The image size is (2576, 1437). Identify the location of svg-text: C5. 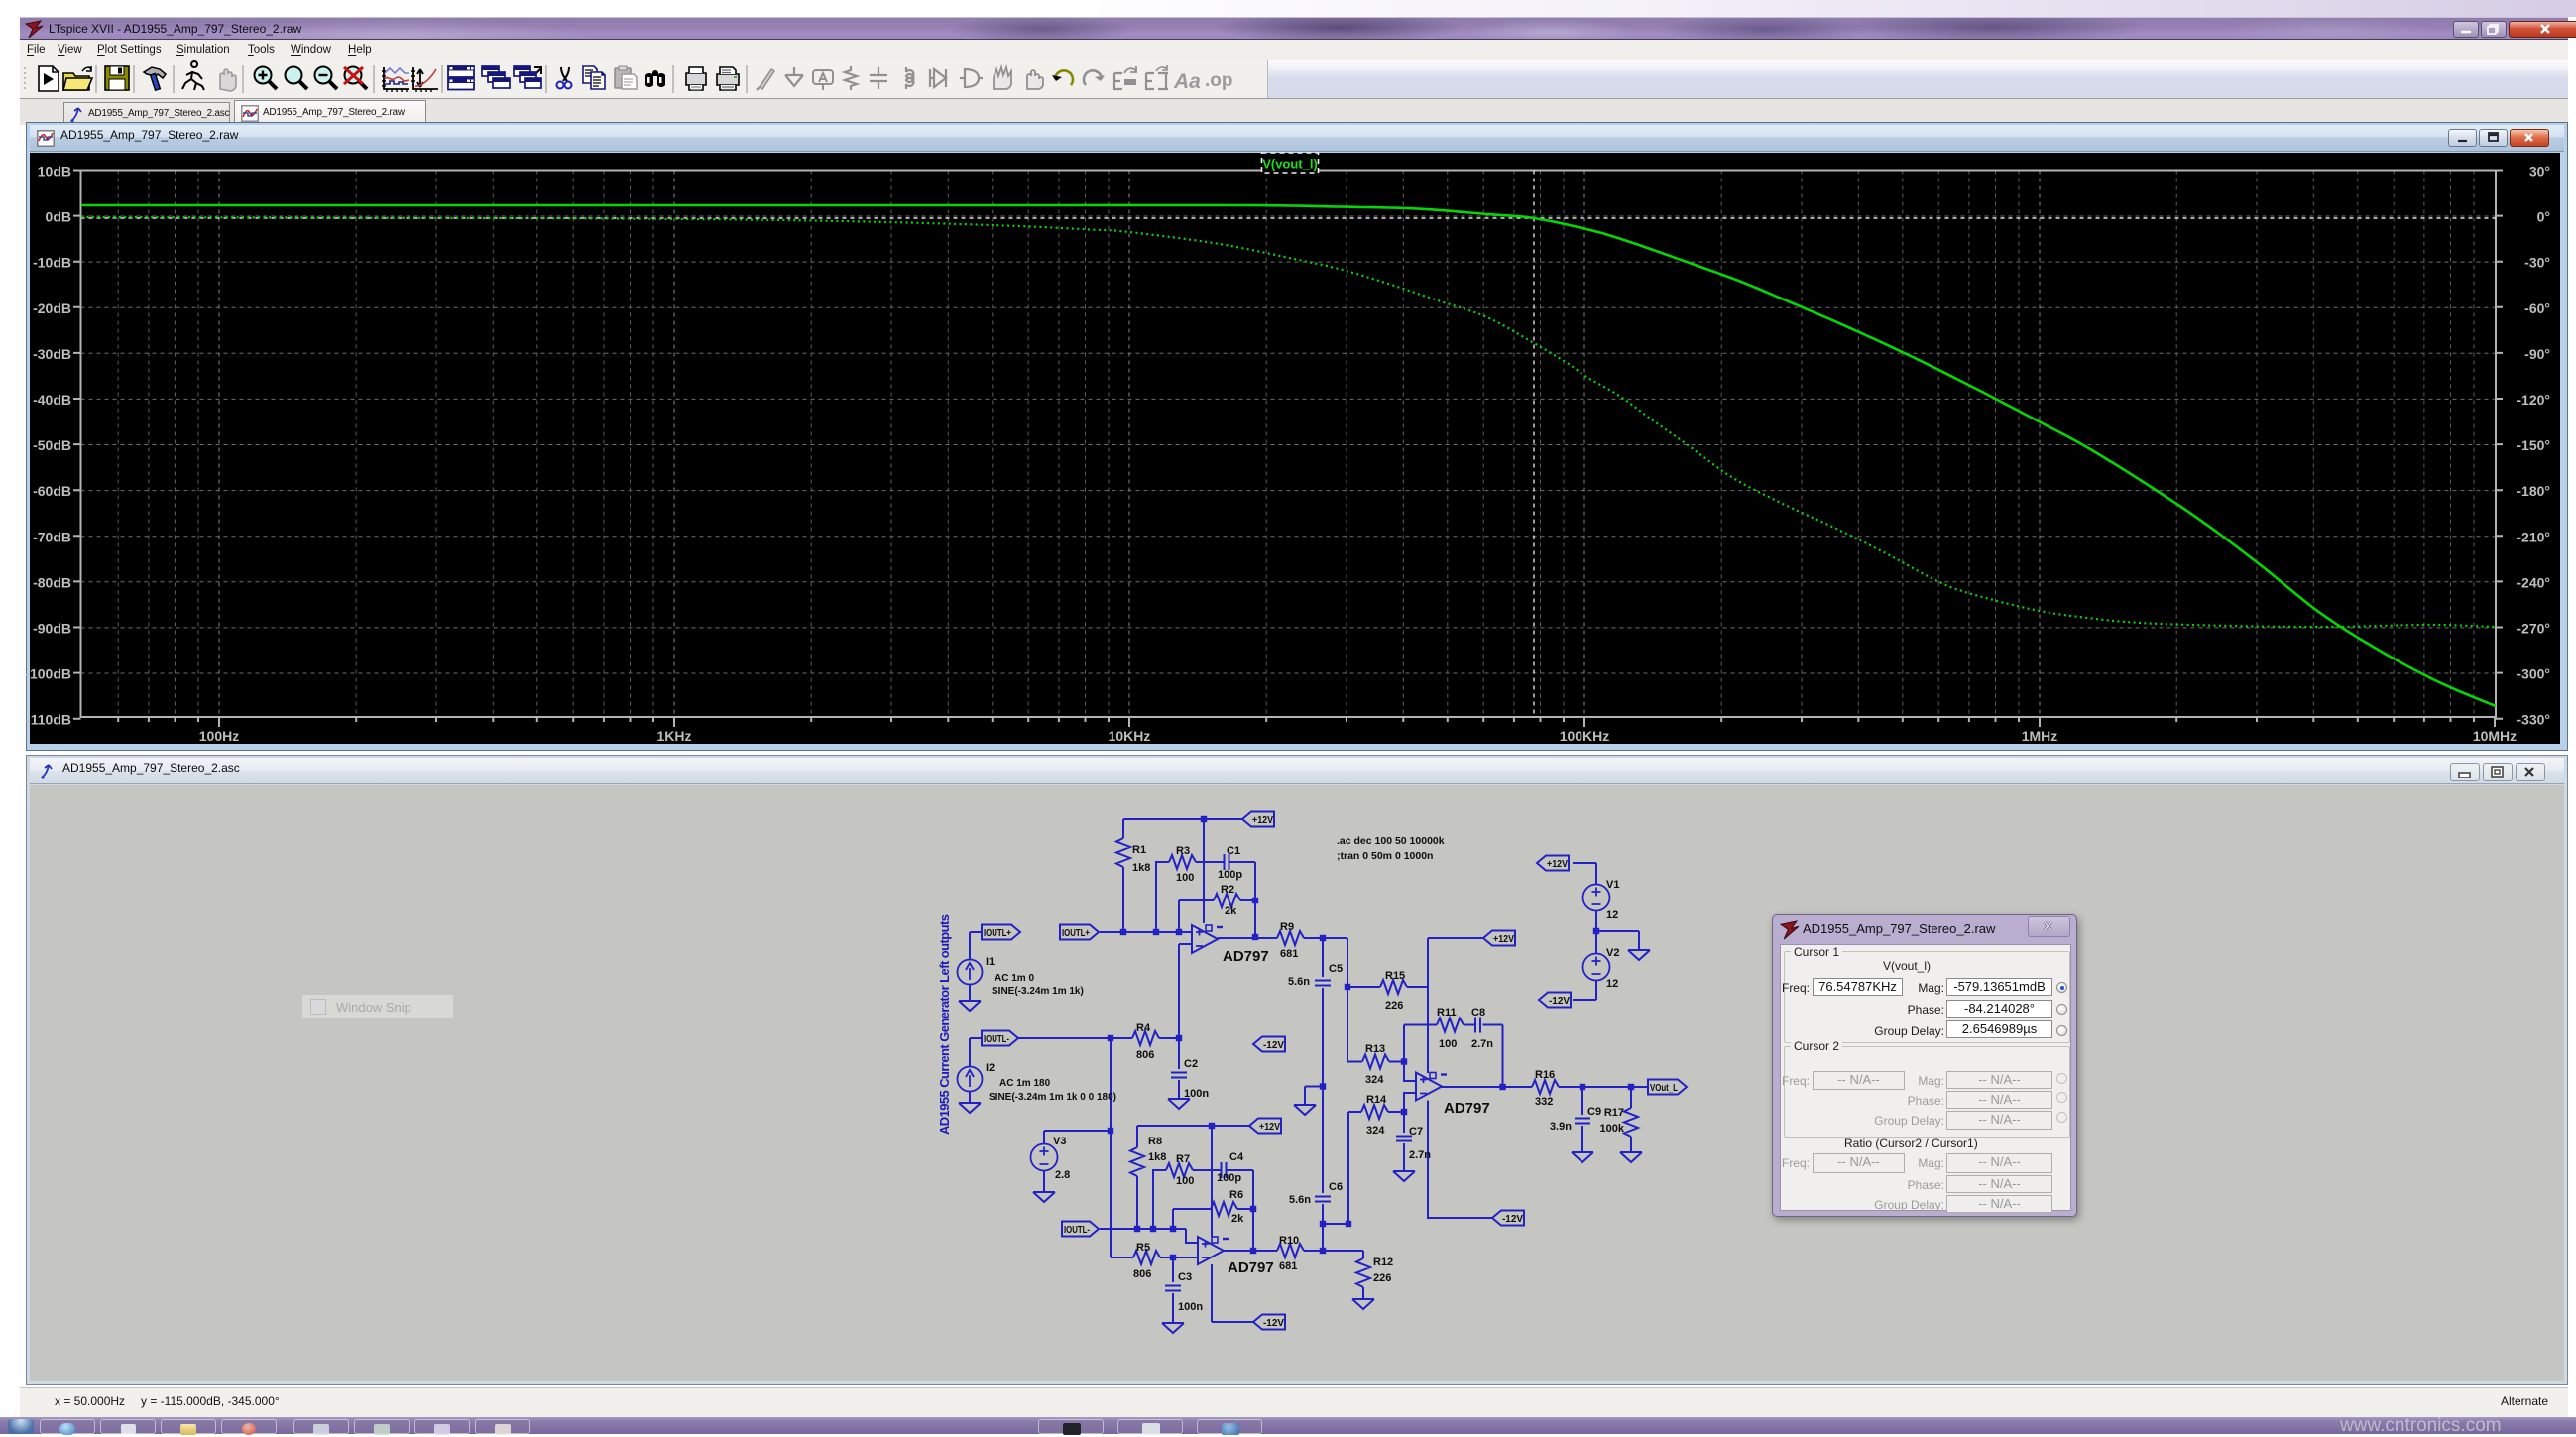
(1336, 969).